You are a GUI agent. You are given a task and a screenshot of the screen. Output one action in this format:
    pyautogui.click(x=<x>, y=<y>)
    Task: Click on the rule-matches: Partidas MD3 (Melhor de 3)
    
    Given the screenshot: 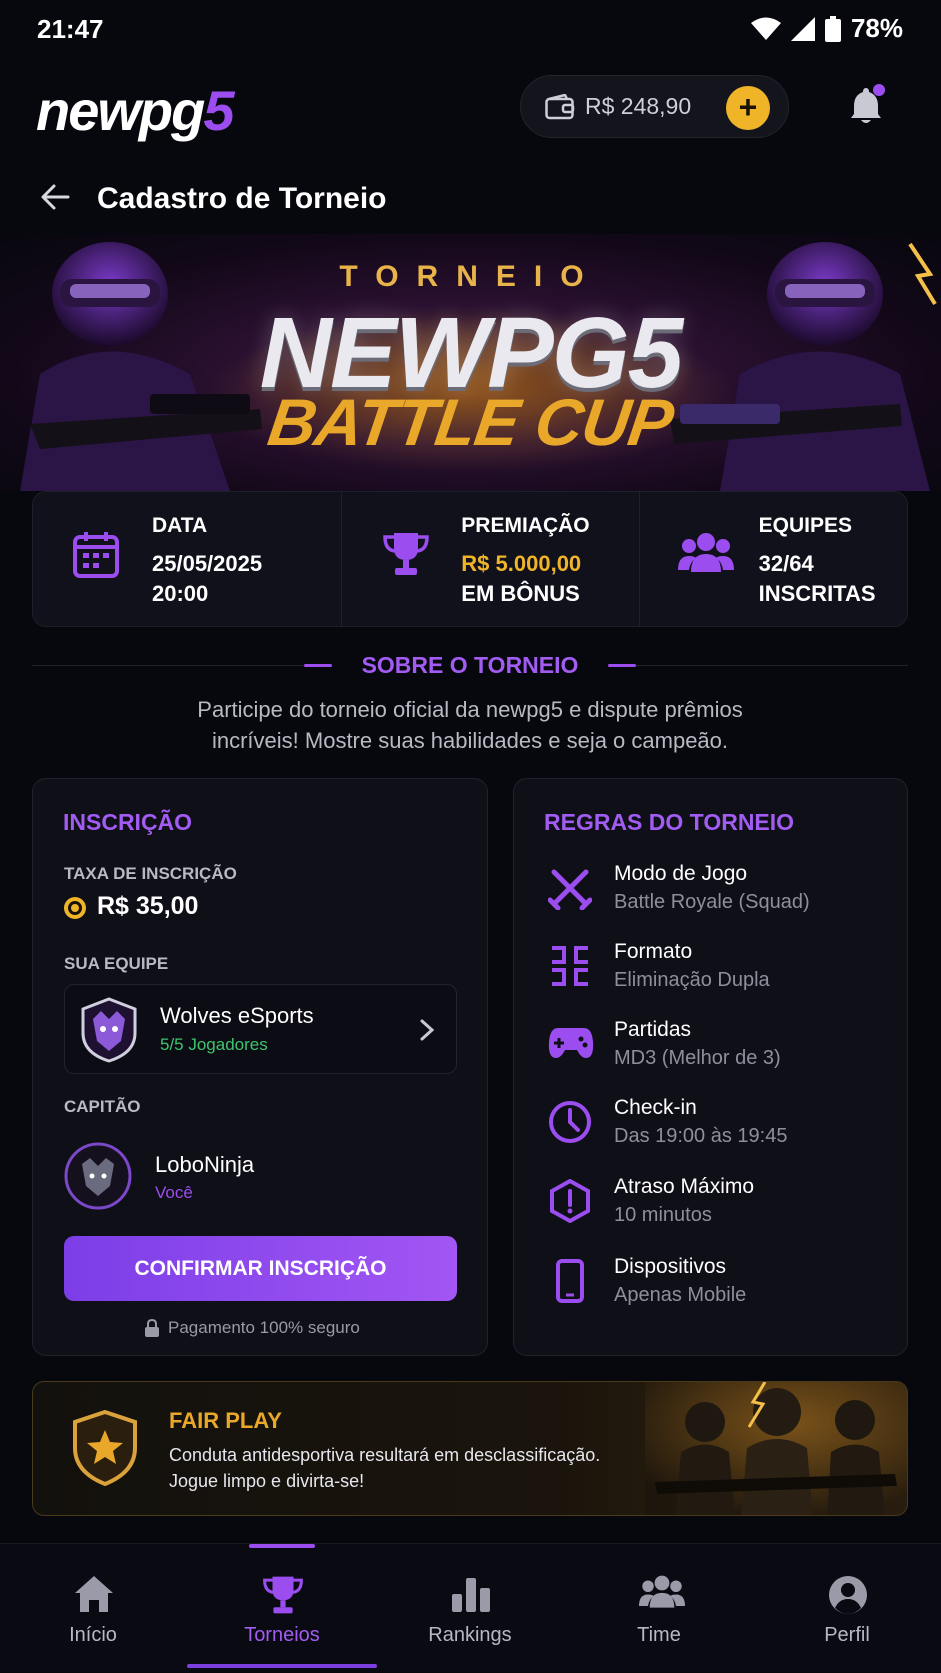 What is the action you would take?
    pyautogui.click(x=714, y=1048)
    